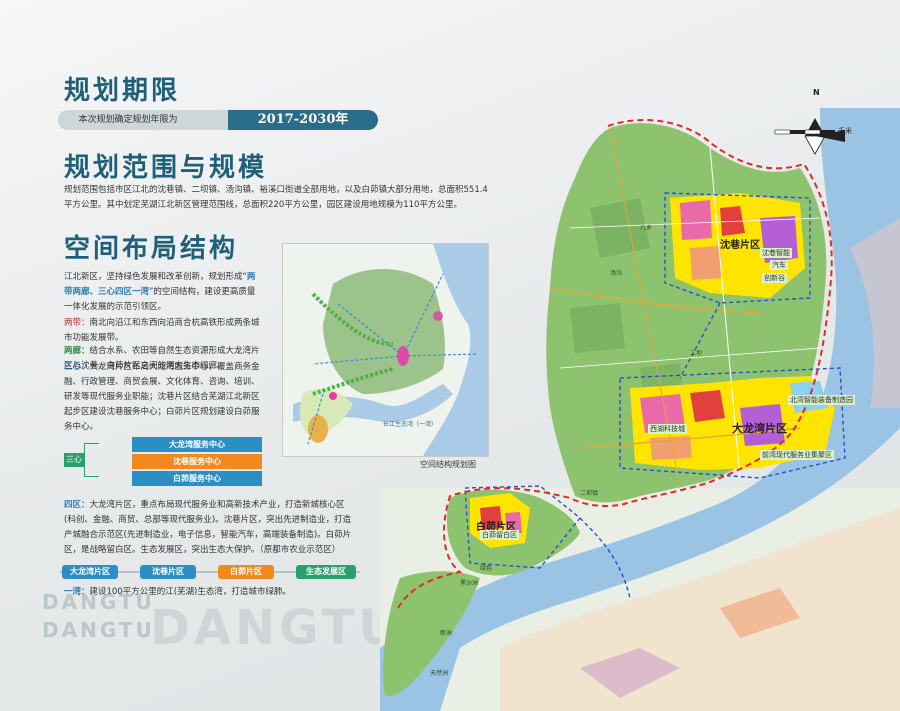 This screenshot has width=900, height=711. I want to click on label-shenxiang-zhineng: 沈巷智能, so click(776, 253).